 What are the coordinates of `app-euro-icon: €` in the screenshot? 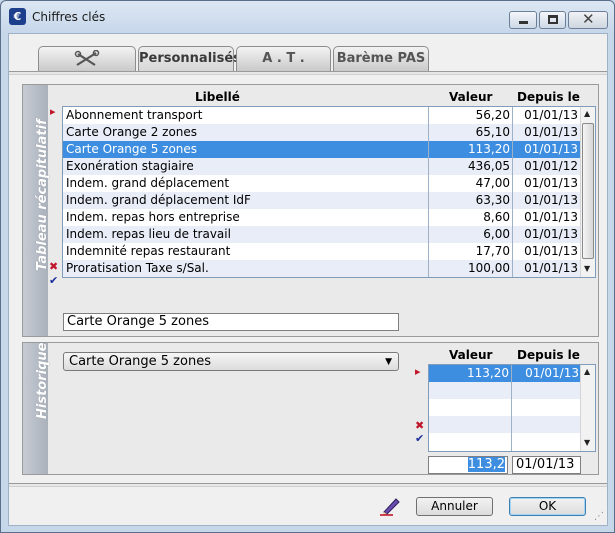 It's located at (17, 16).